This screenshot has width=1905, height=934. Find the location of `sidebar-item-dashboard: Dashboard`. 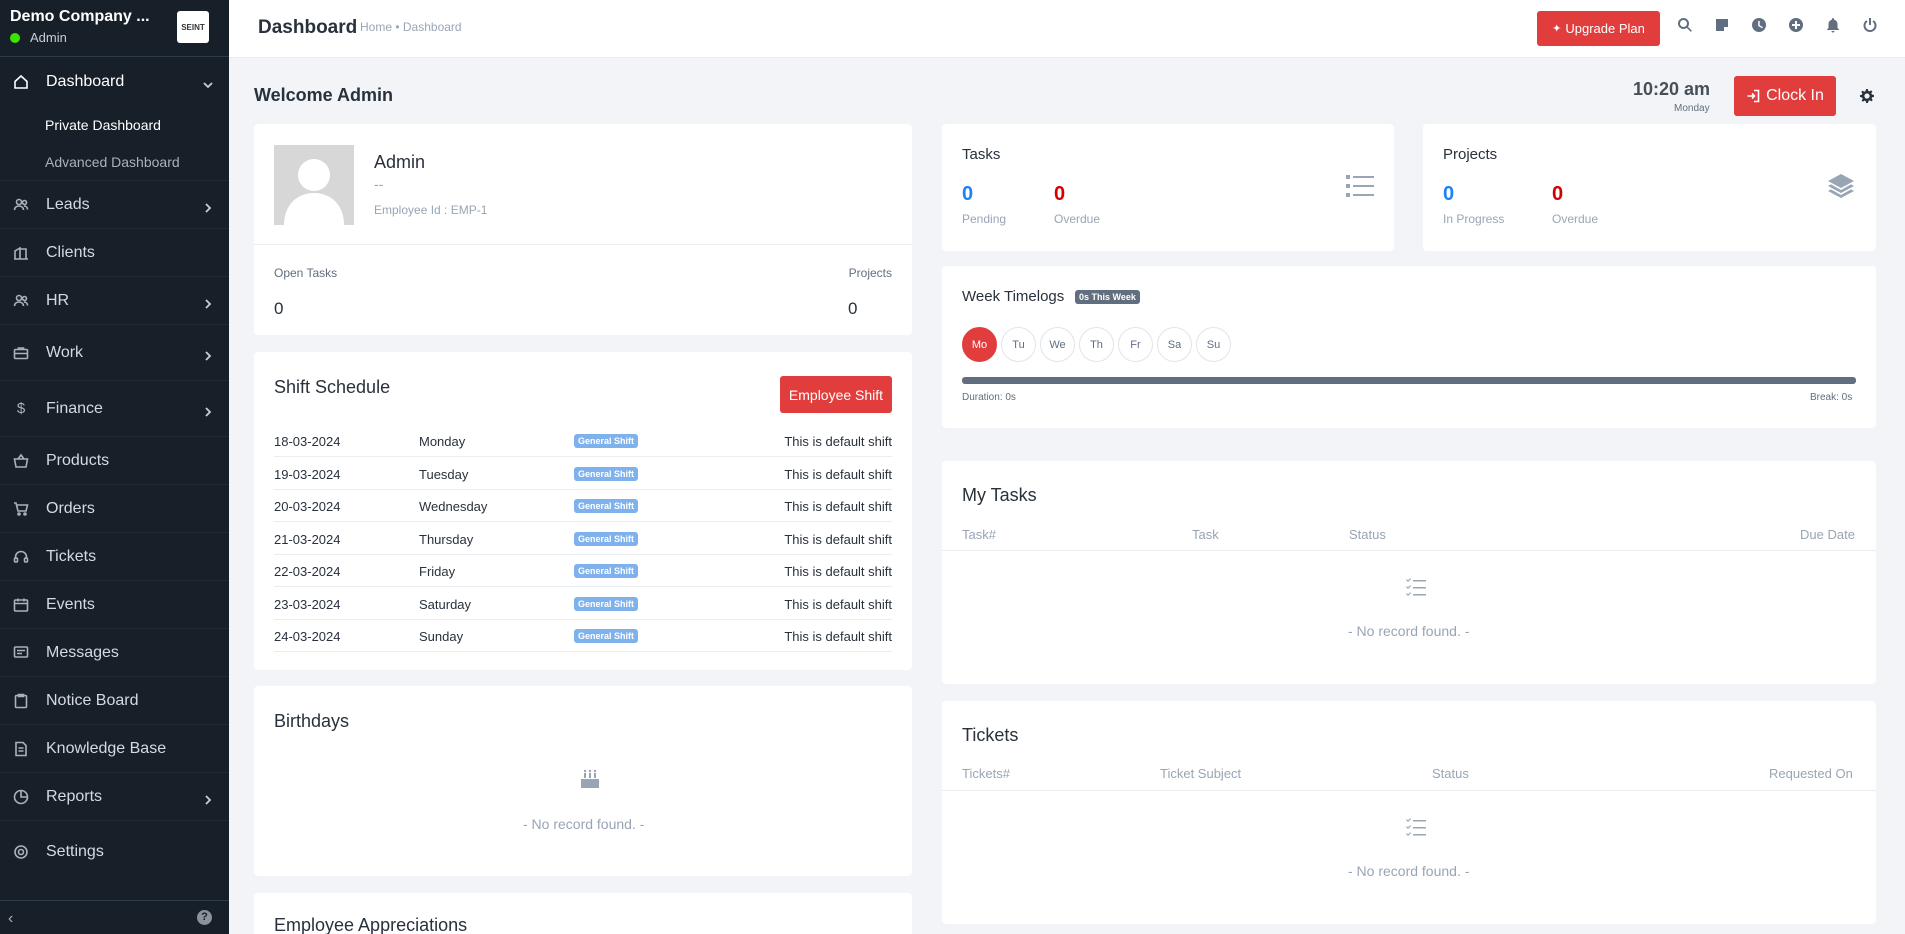

sidebar-item-dashboard: Dashboard is located at coordinates (114, 82).